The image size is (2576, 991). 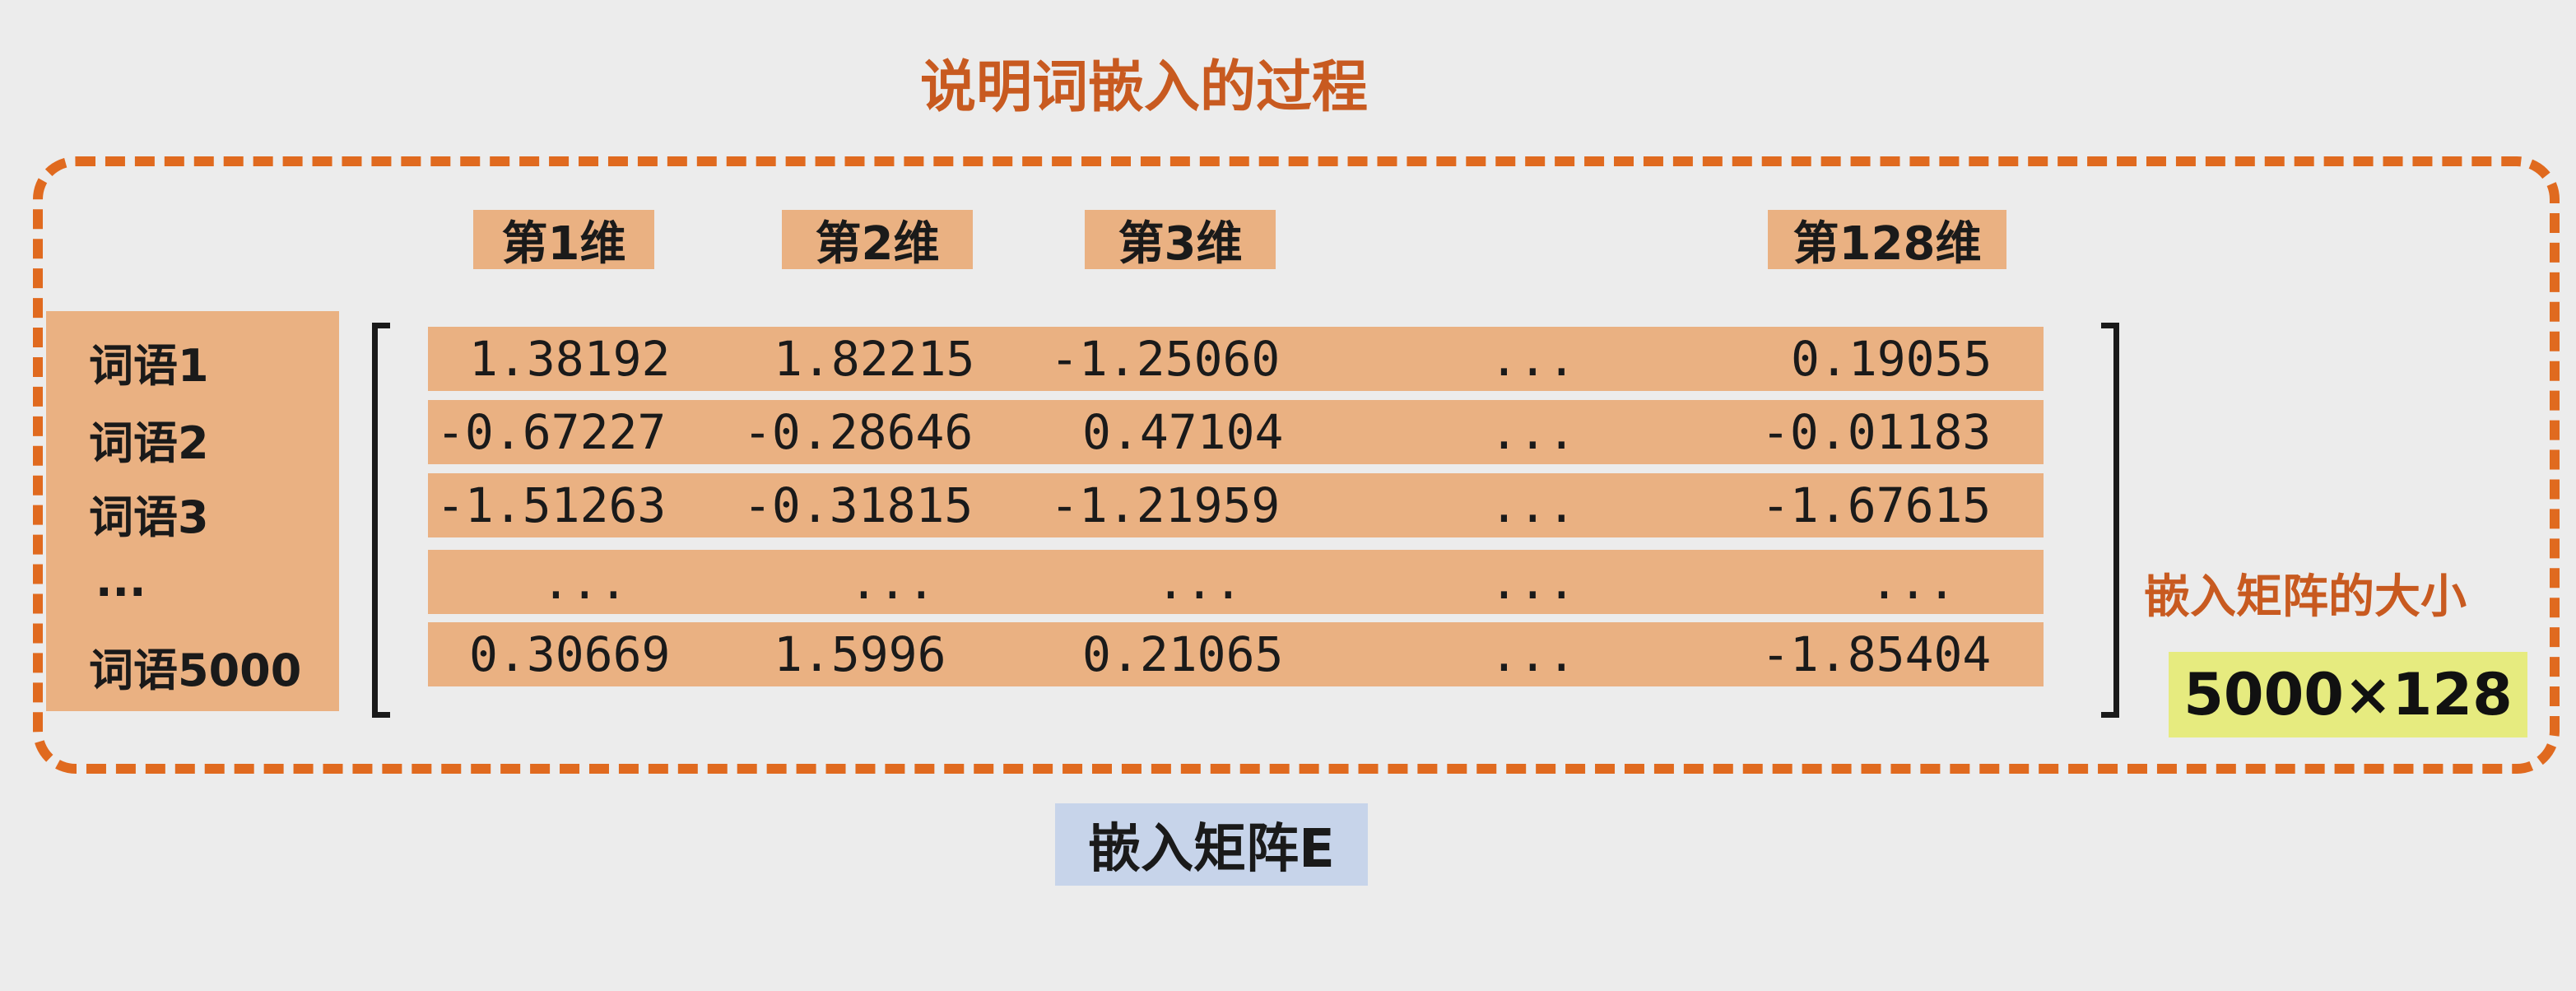 What do you see at coordinates (1876, 432) in the screenshot?
I see `matrix-cell: -0.01183` at bounding box center [1876, 432].